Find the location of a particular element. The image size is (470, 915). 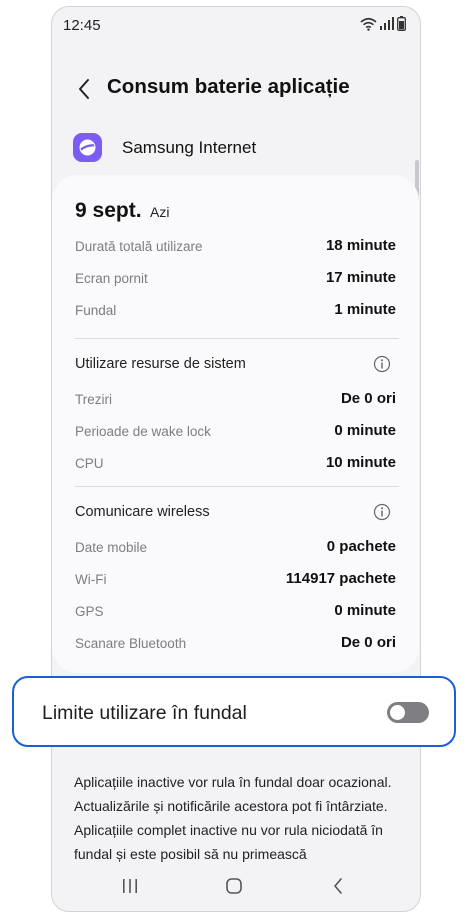

recent-apps-icon is located at coordinates (130, 886).